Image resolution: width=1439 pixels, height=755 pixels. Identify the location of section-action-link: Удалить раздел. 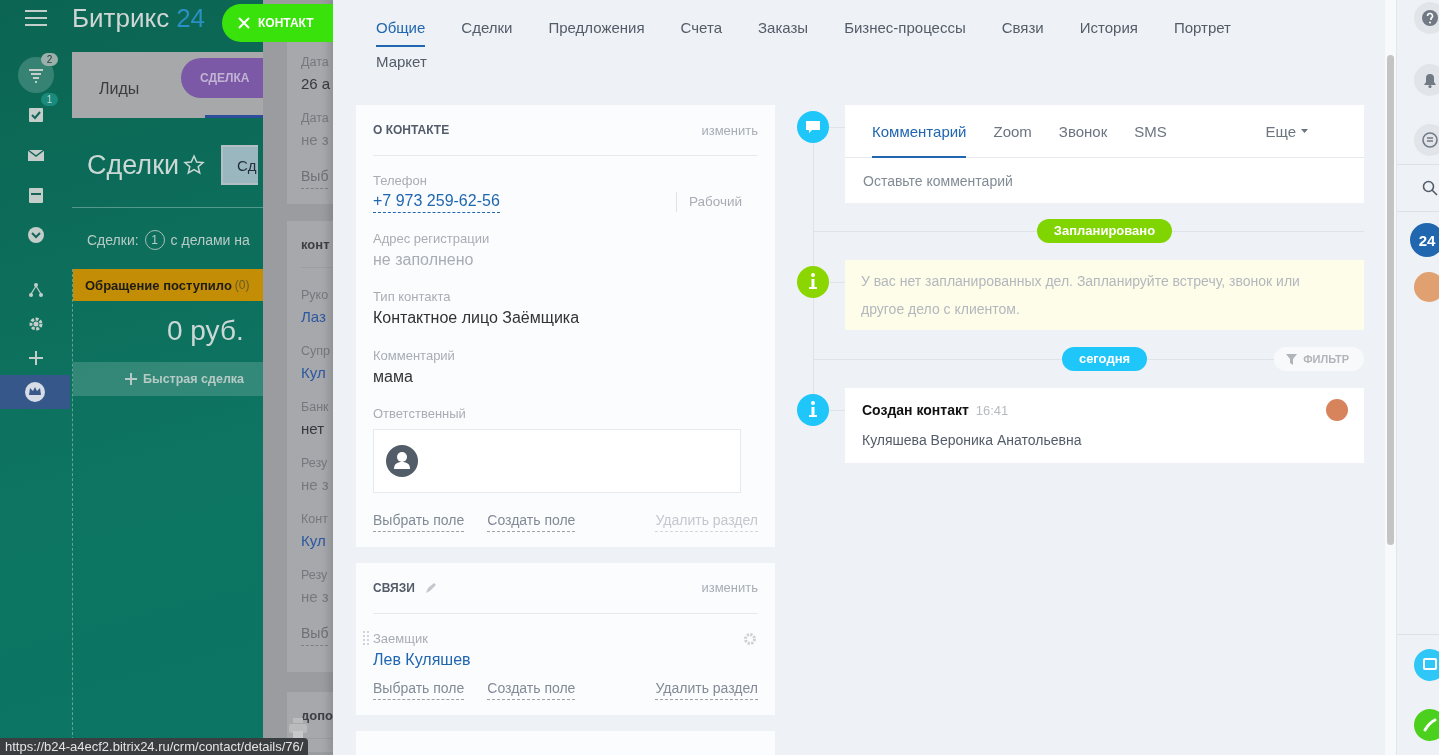
(706, 688).